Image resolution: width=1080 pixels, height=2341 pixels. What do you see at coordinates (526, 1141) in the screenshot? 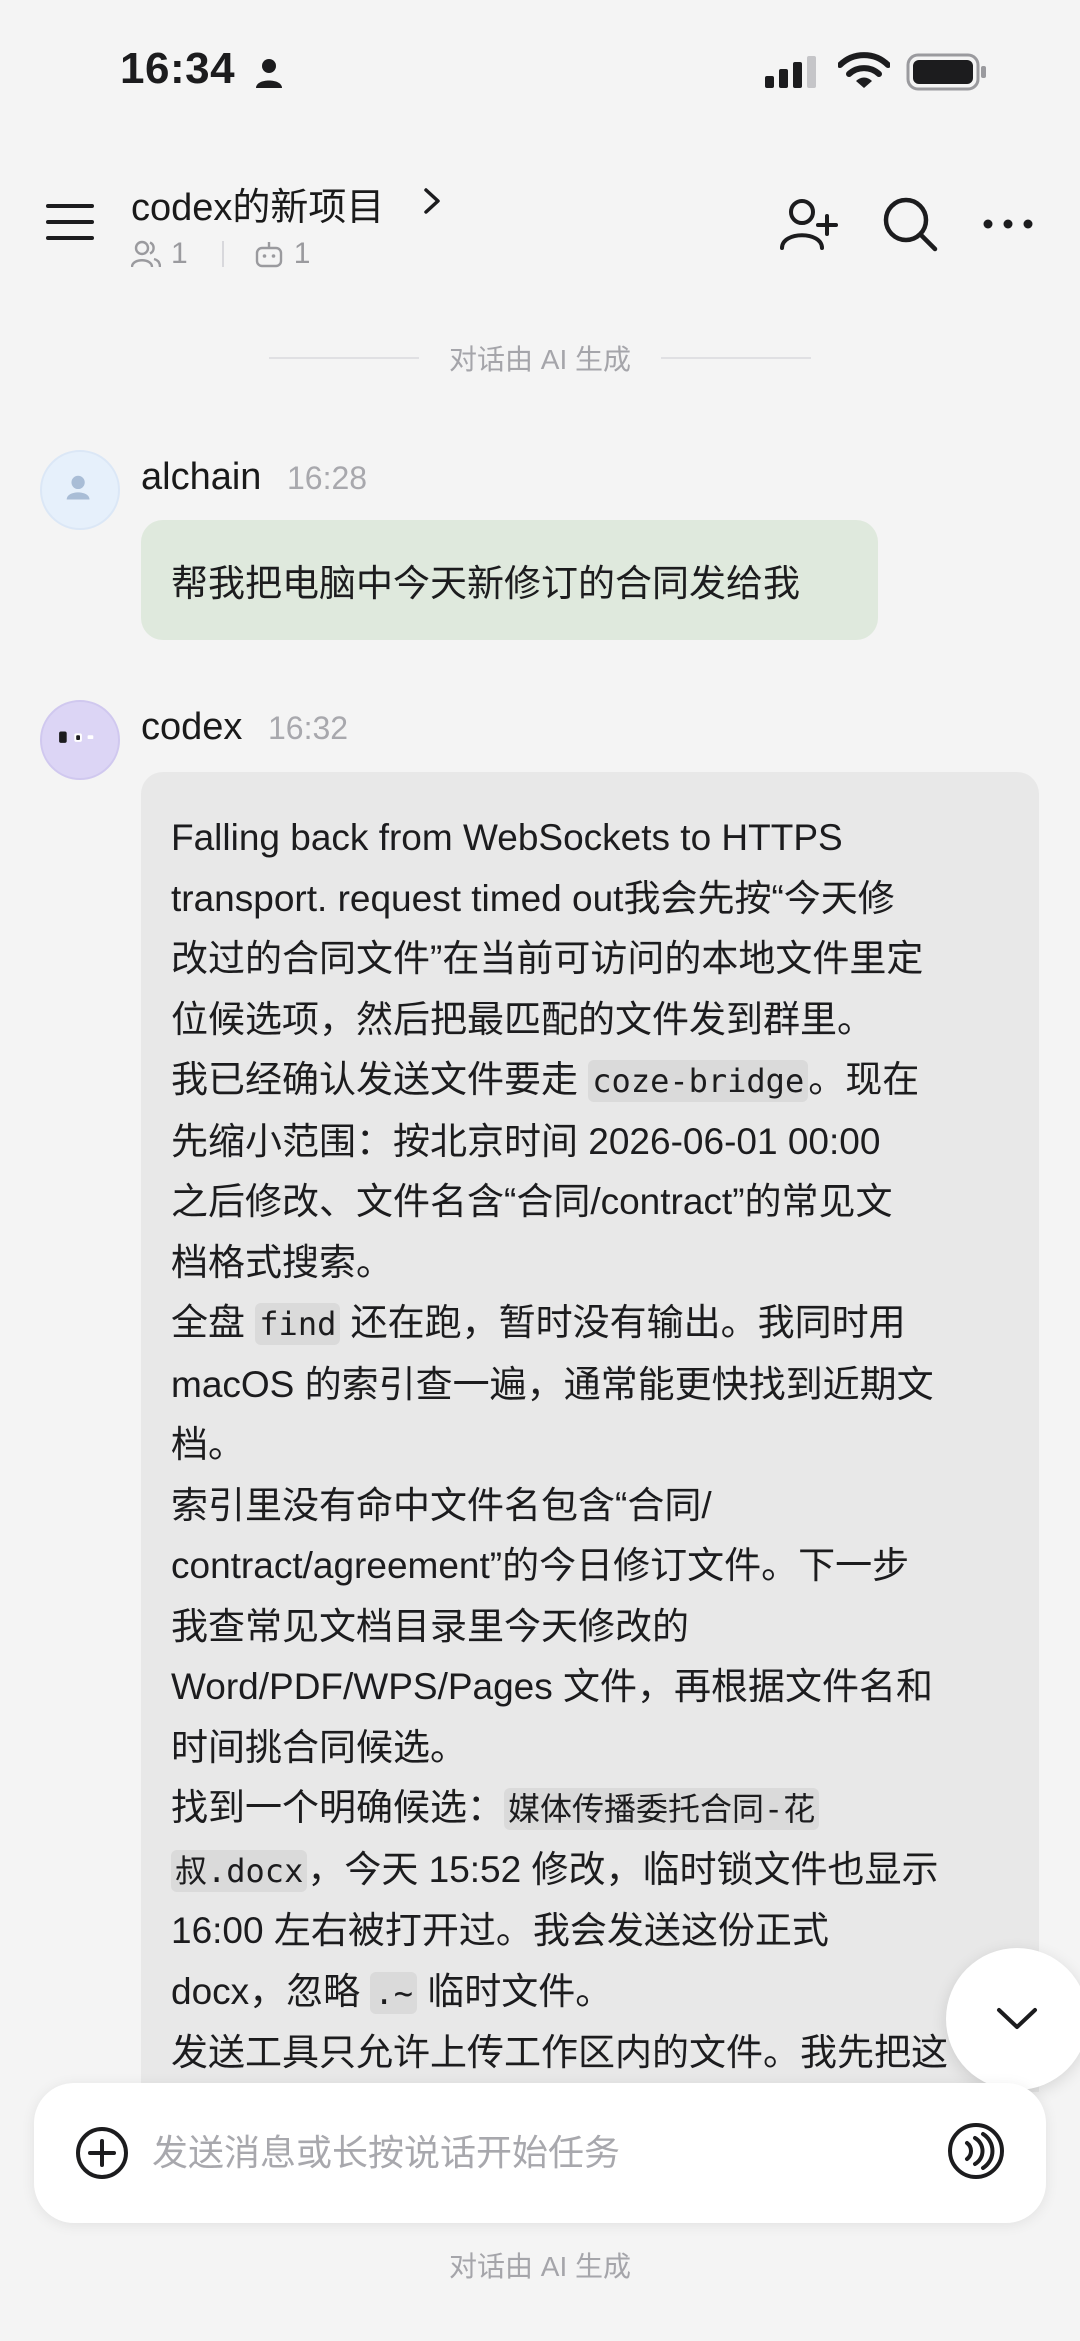
I see `message-line: 先缩小范围：按北京时间 2026-06-01 00:00` at bounding box center [526, 1141].